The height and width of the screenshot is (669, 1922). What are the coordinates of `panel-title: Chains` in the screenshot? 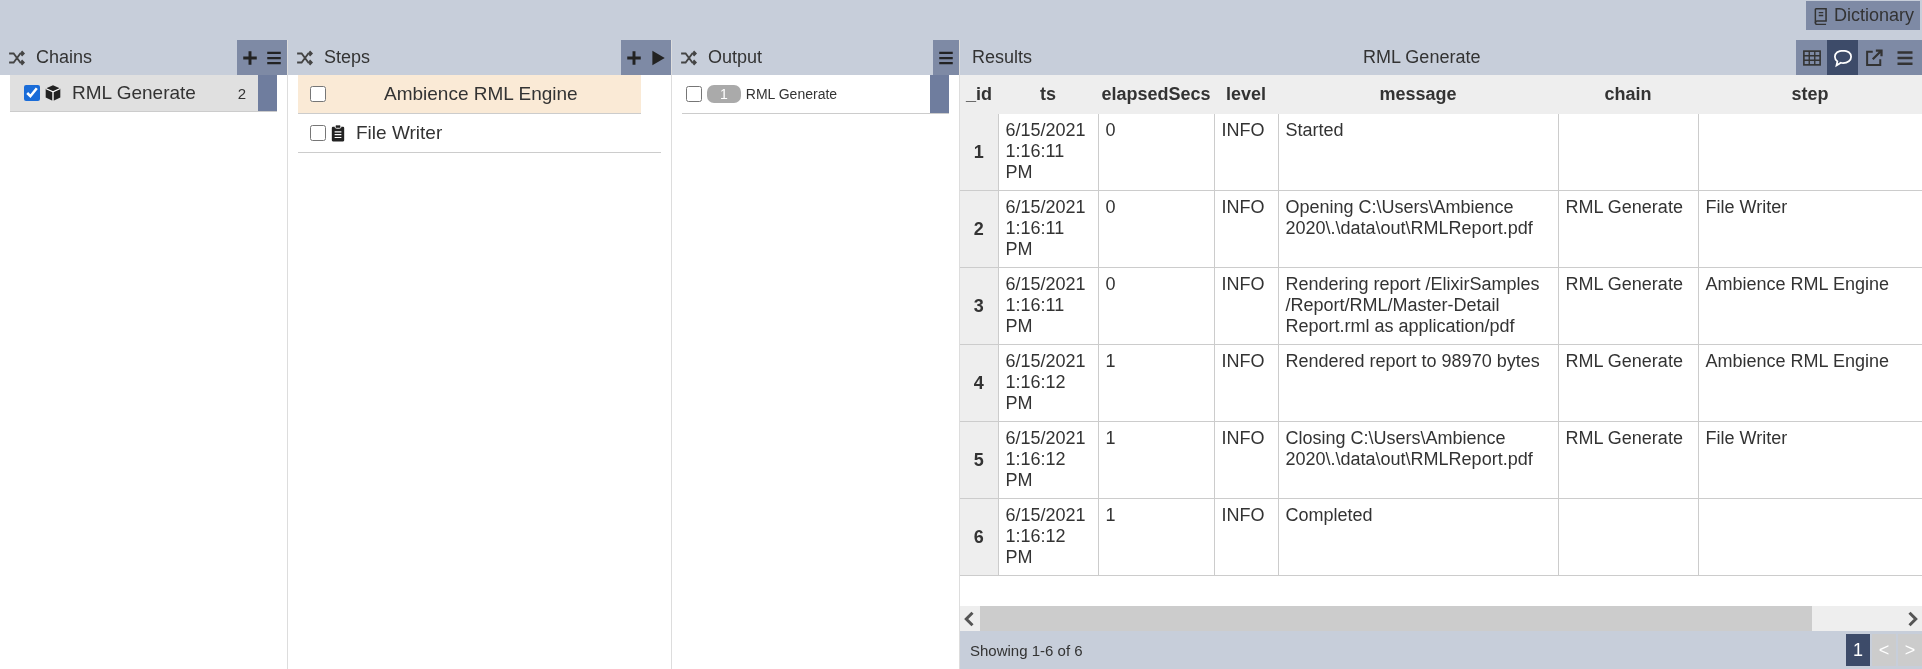 It's located at (64, 57).